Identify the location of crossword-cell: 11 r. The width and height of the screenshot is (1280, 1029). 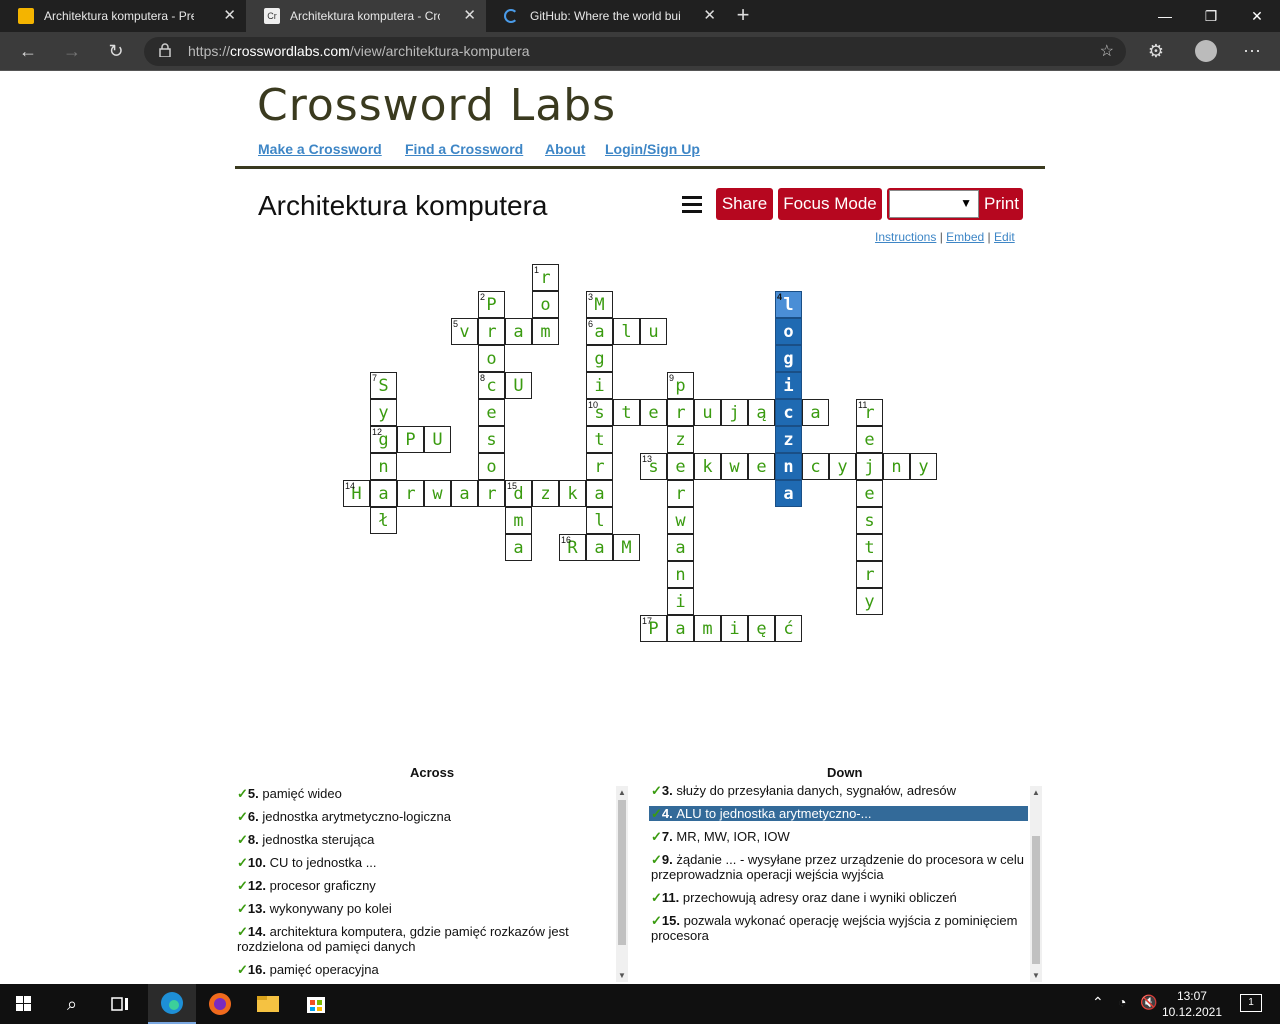
(869, 412).